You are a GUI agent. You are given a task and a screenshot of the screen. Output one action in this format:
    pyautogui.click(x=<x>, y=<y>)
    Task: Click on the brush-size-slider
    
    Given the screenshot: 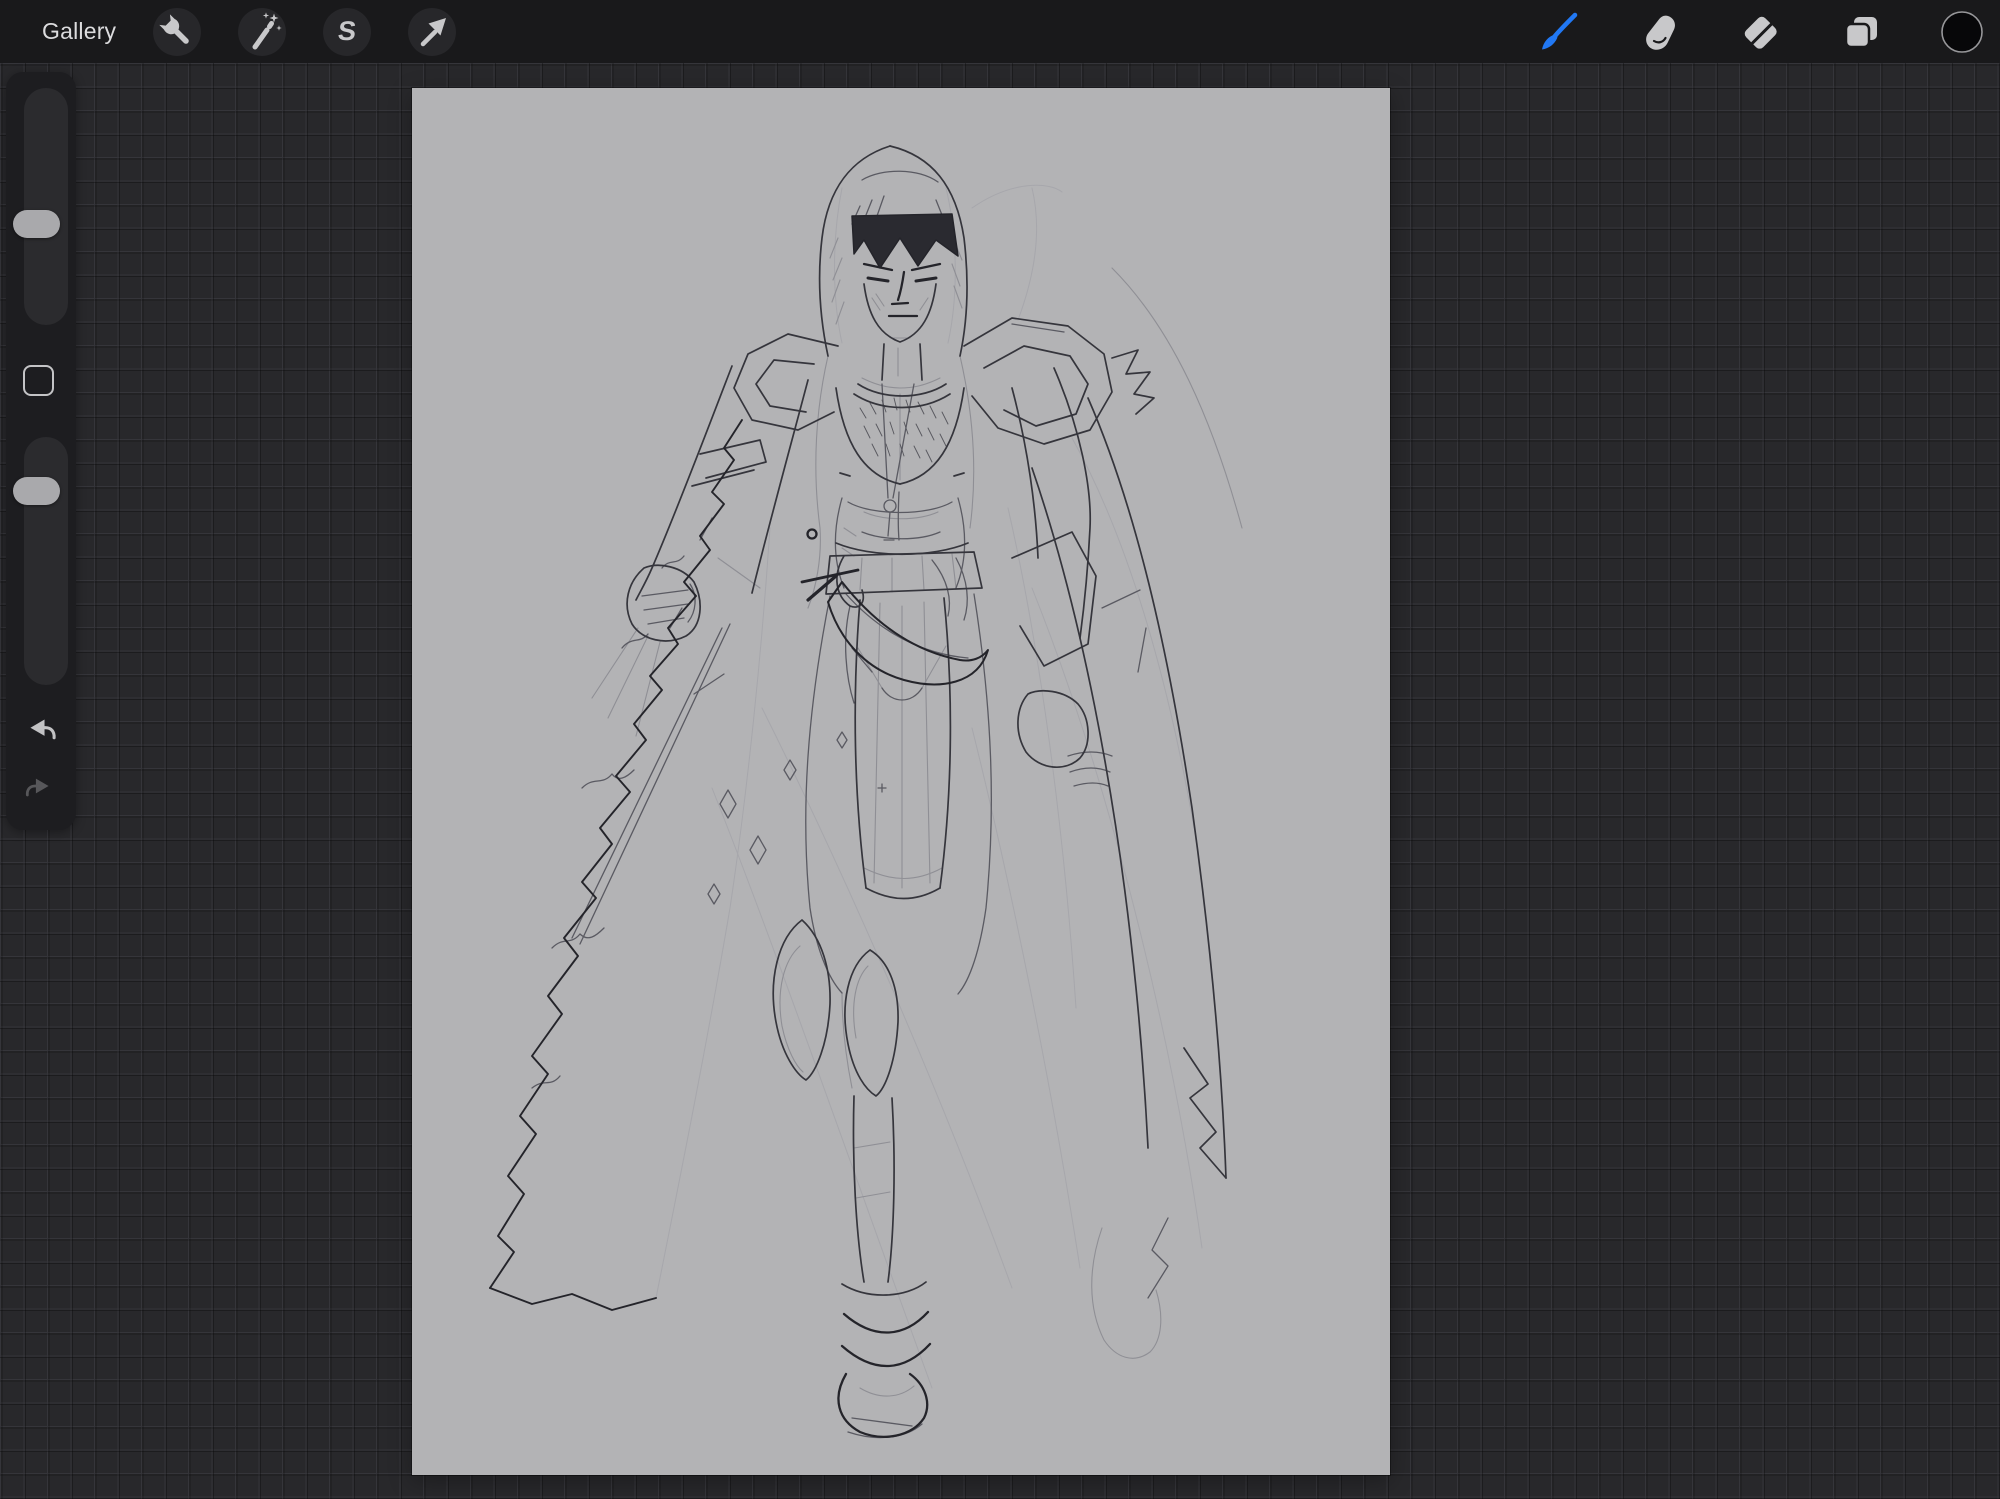 What is the action you would take?
    pyautogui.click(x=46, y=206)
    